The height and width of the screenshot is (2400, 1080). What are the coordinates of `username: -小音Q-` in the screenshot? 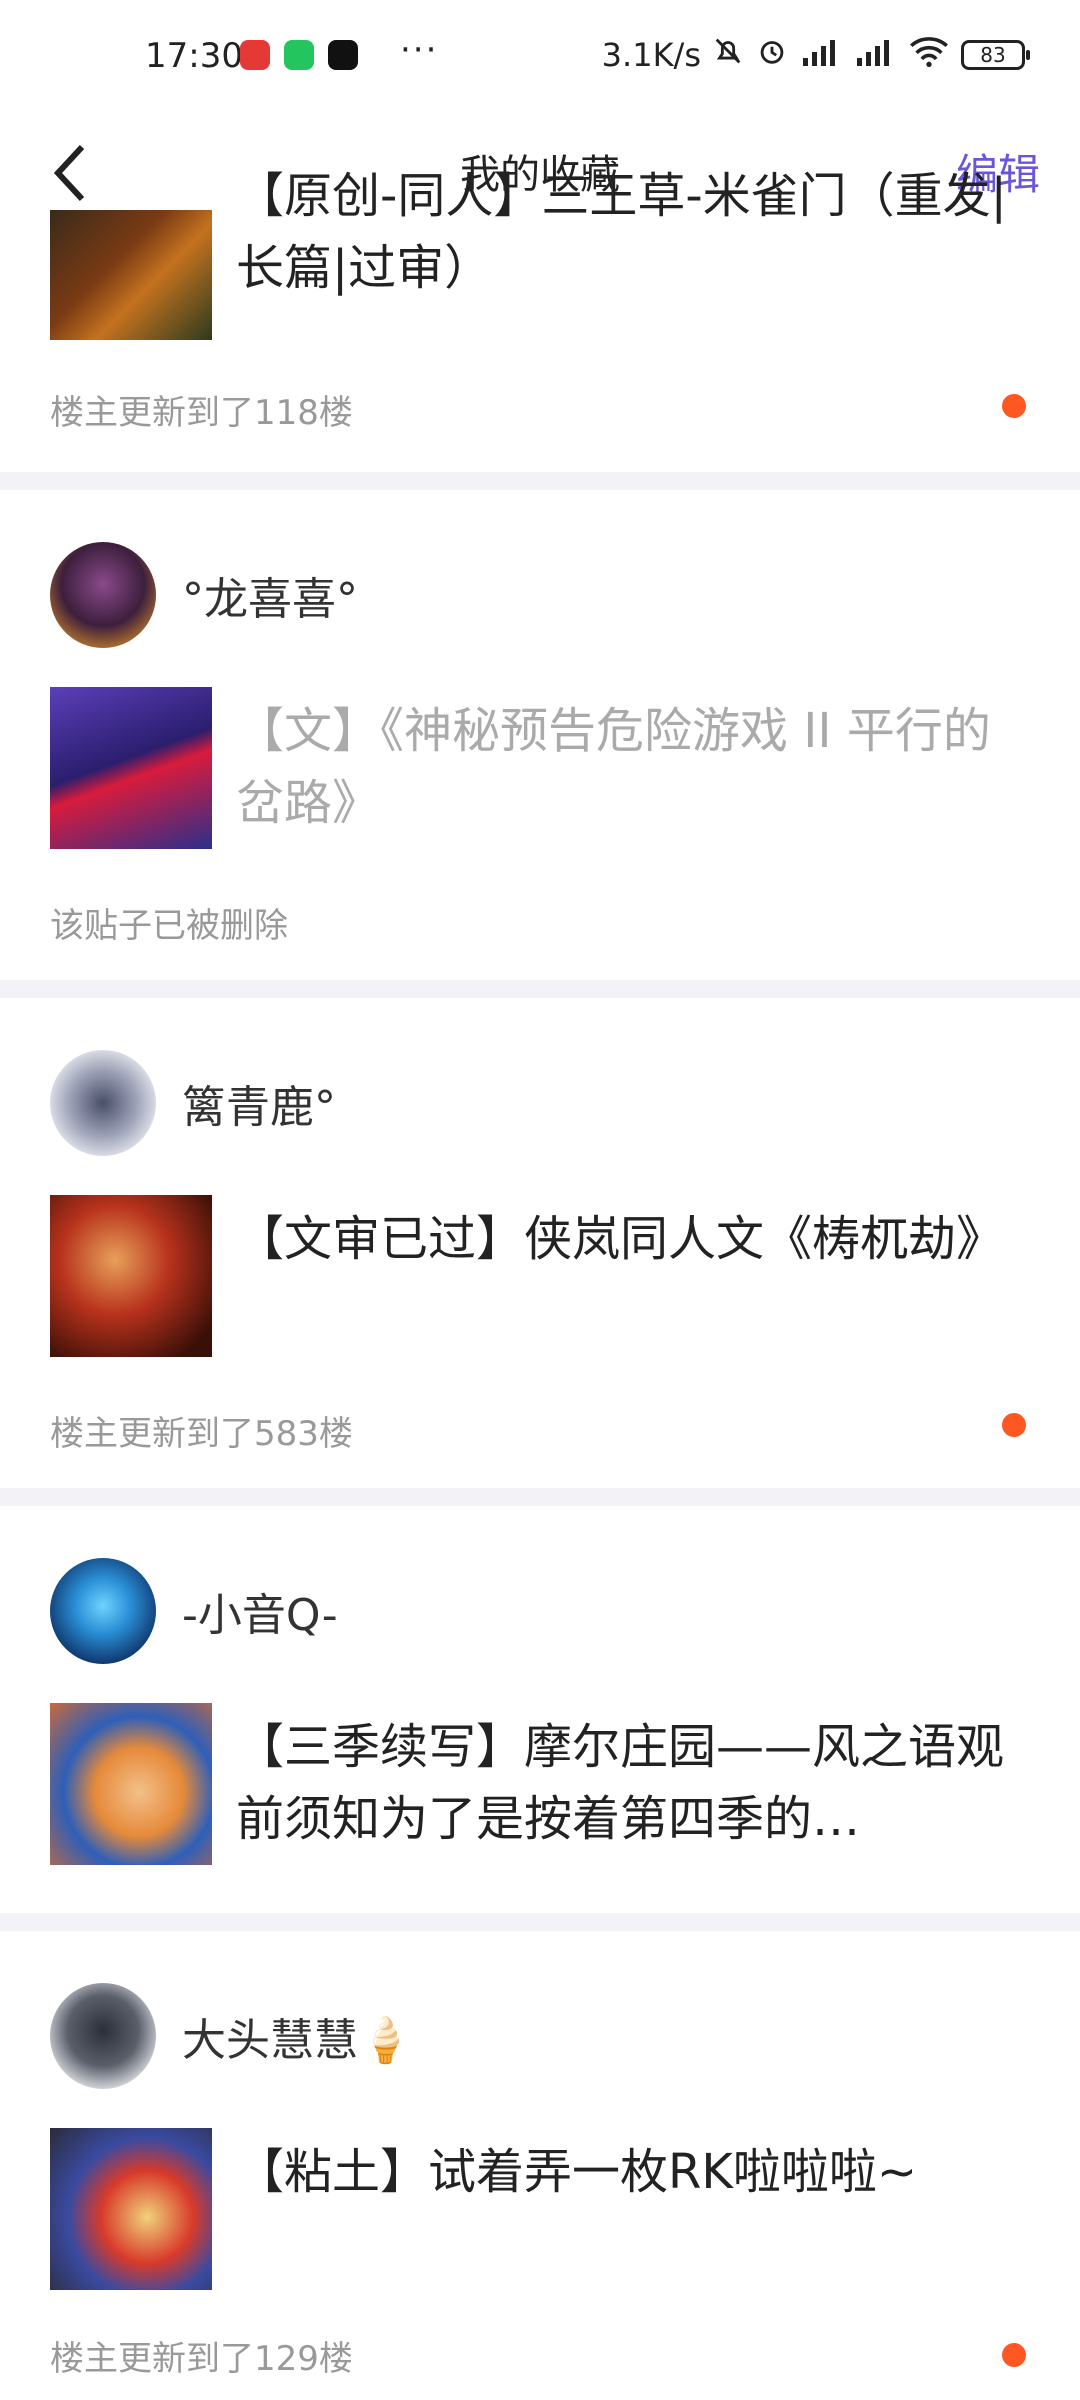 It's located at (260, 1615).